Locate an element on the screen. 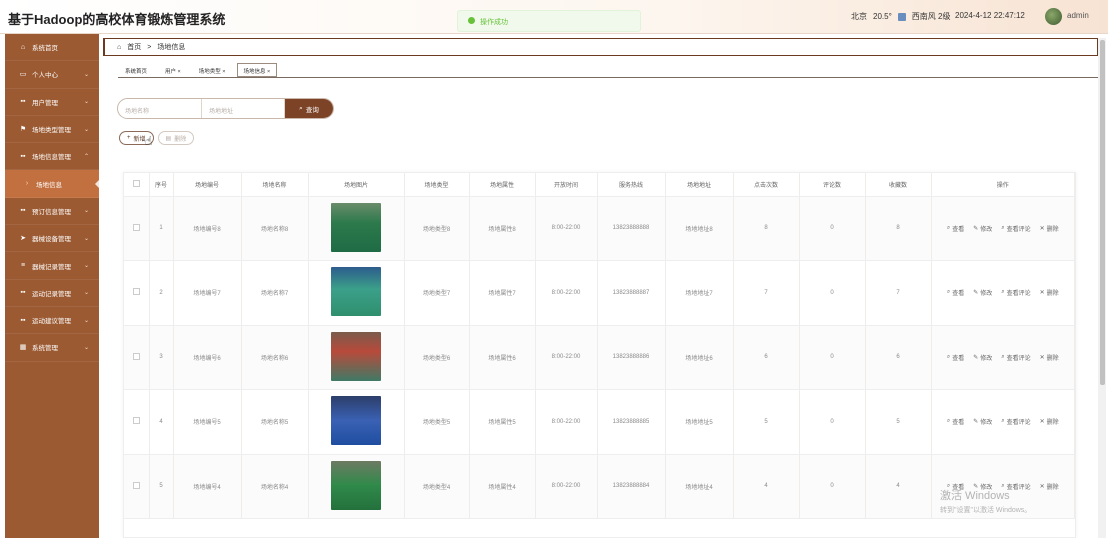  sidebar-item-users: ▪▪ 用户管理 ⌄ is located at coordinates (52, 102).